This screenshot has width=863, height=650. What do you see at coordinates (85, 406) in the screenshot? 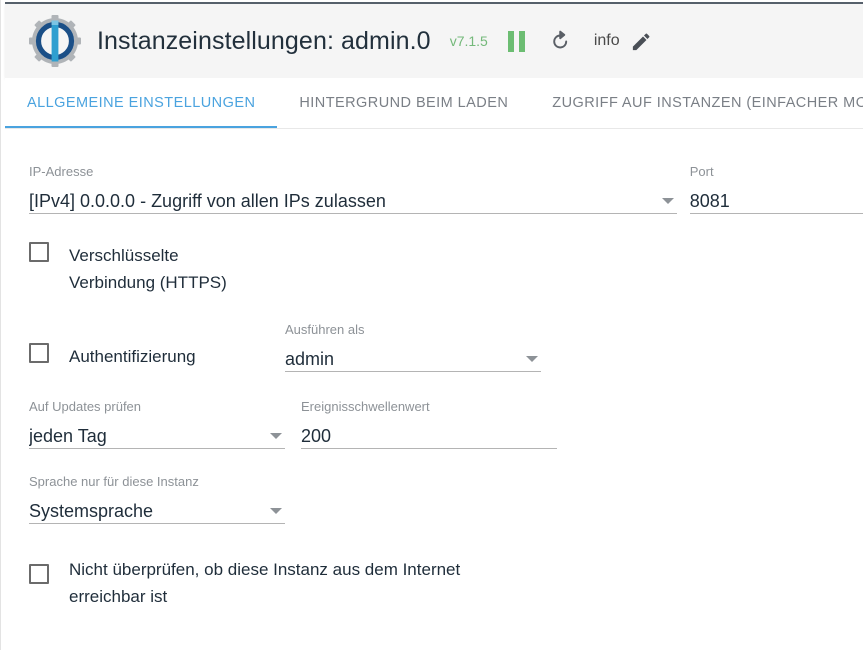
I see `check-updates-label: Auf Updates prüfen` at bounding box center [85, 406].